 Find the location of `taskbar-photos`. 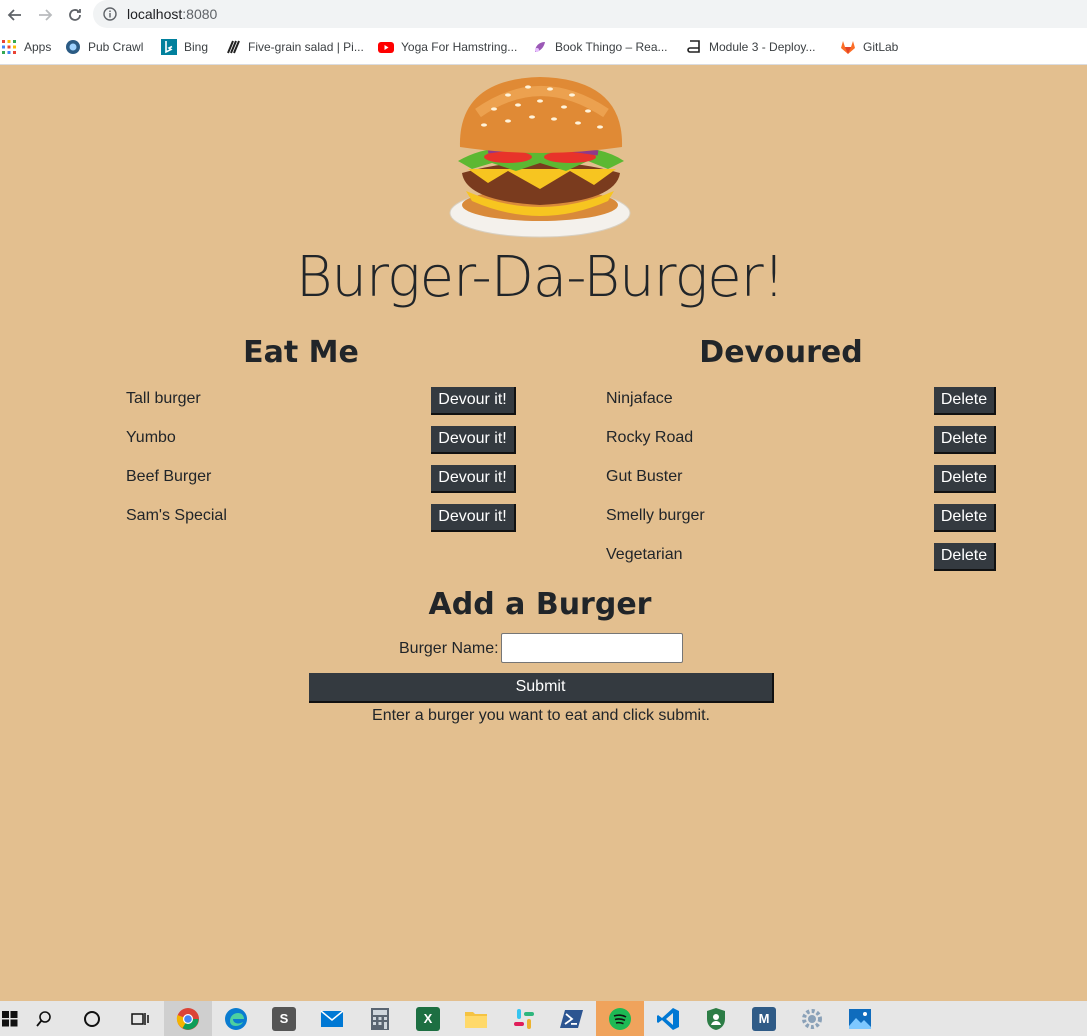

taskbar-photos is located at coordinates (860, 1018).